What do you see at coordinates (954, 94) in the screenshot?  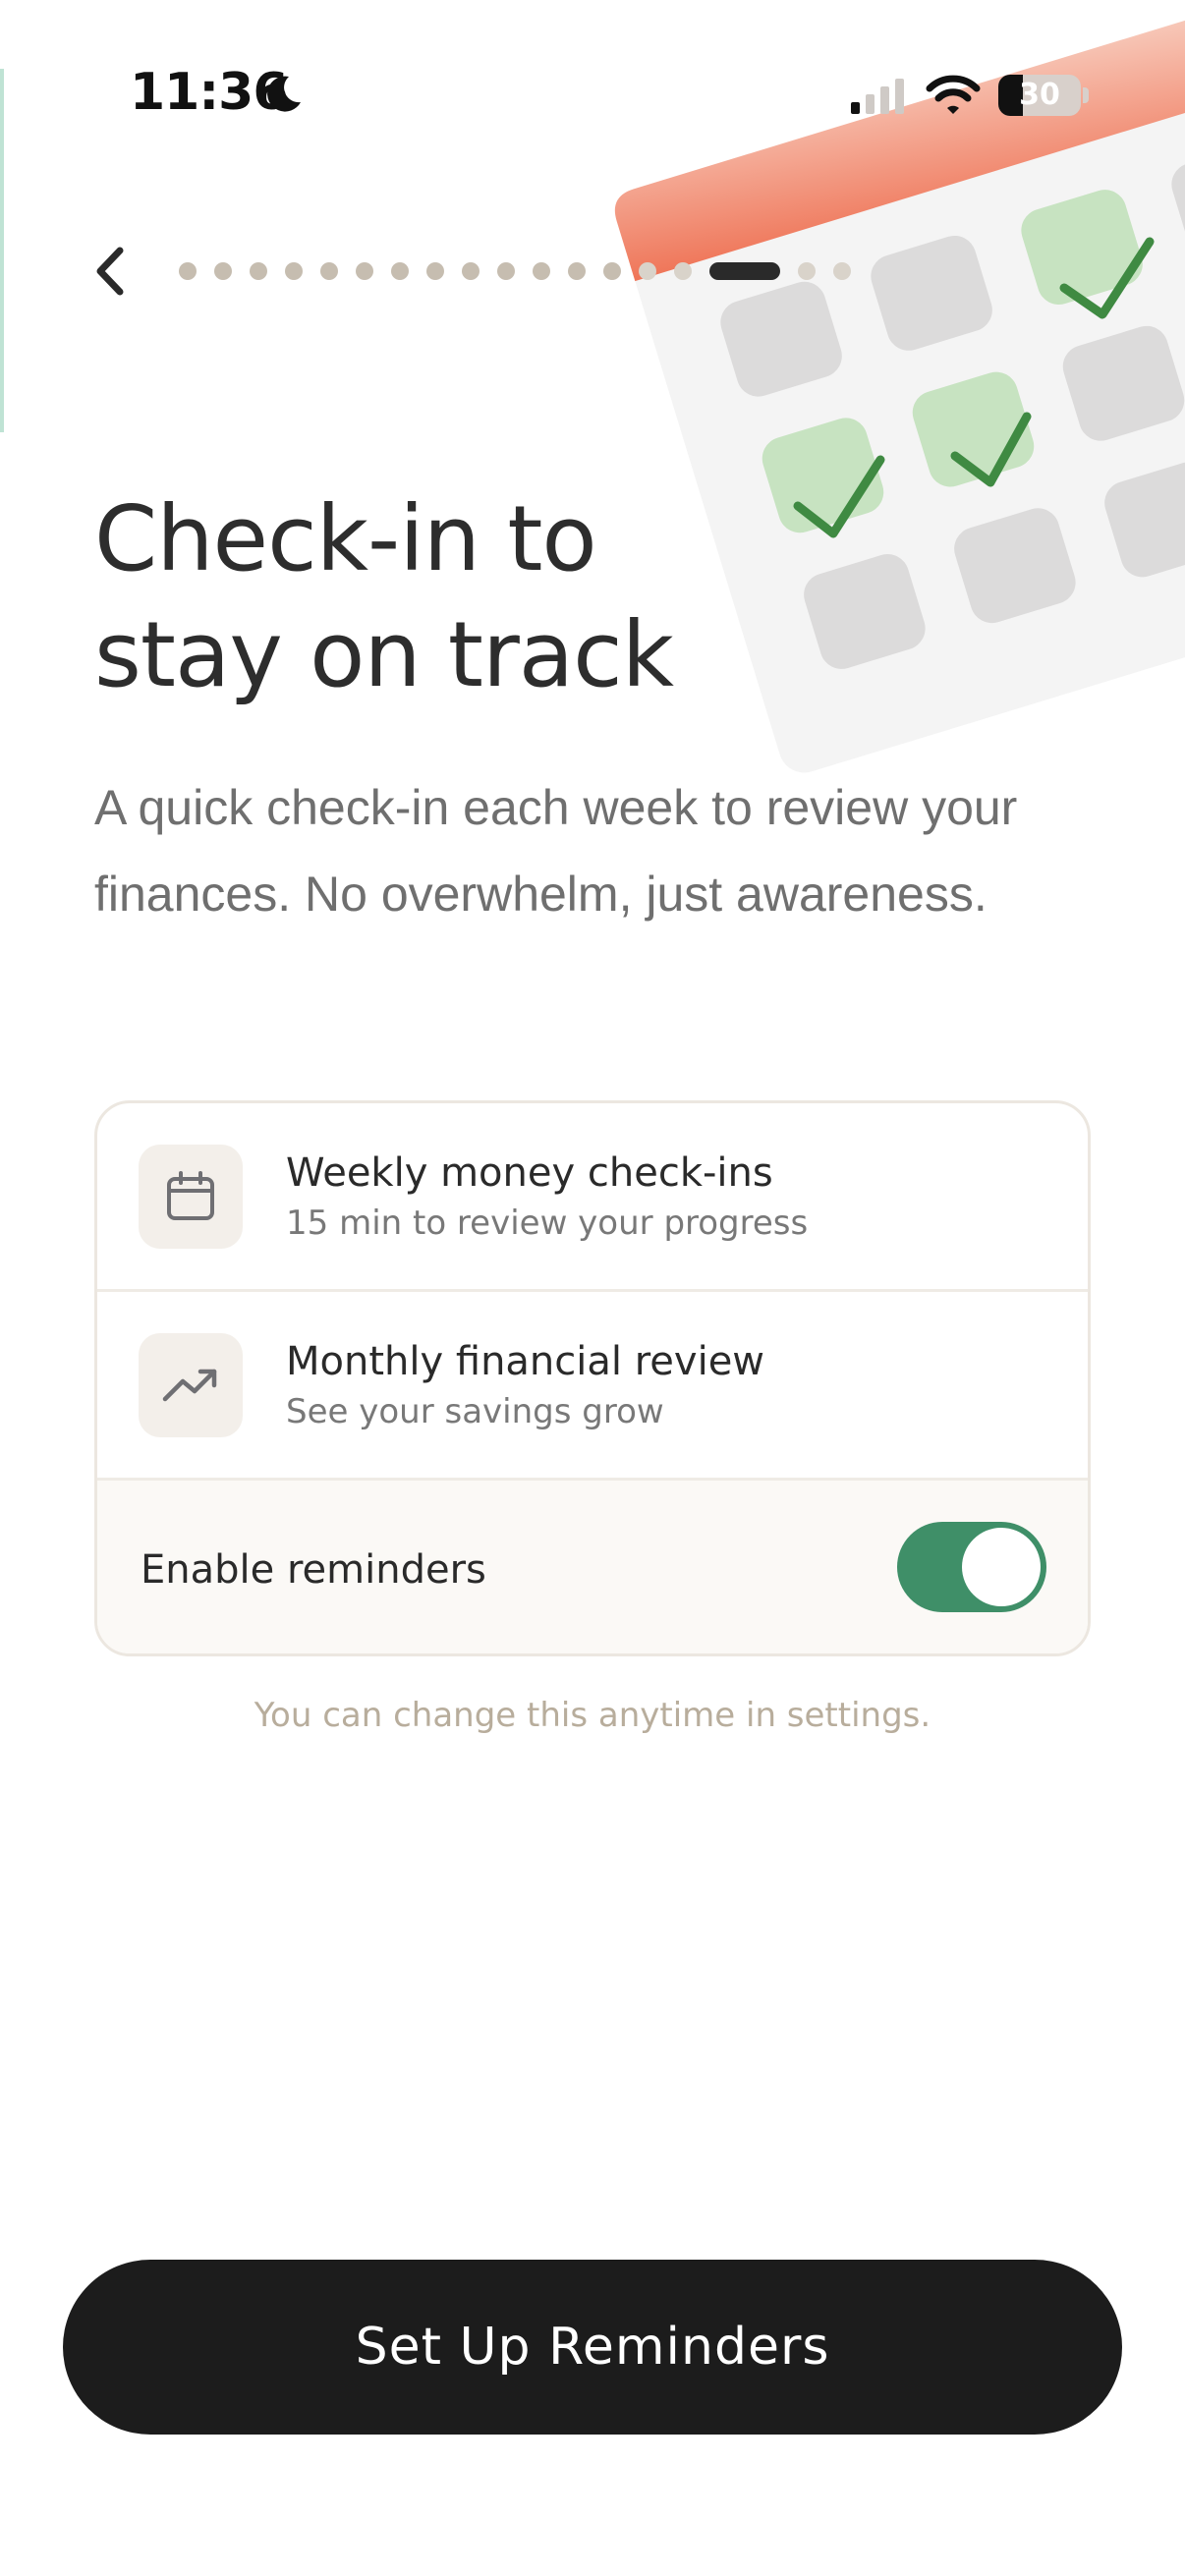 I see `wifi-icon` at bounding box center [954, 94].